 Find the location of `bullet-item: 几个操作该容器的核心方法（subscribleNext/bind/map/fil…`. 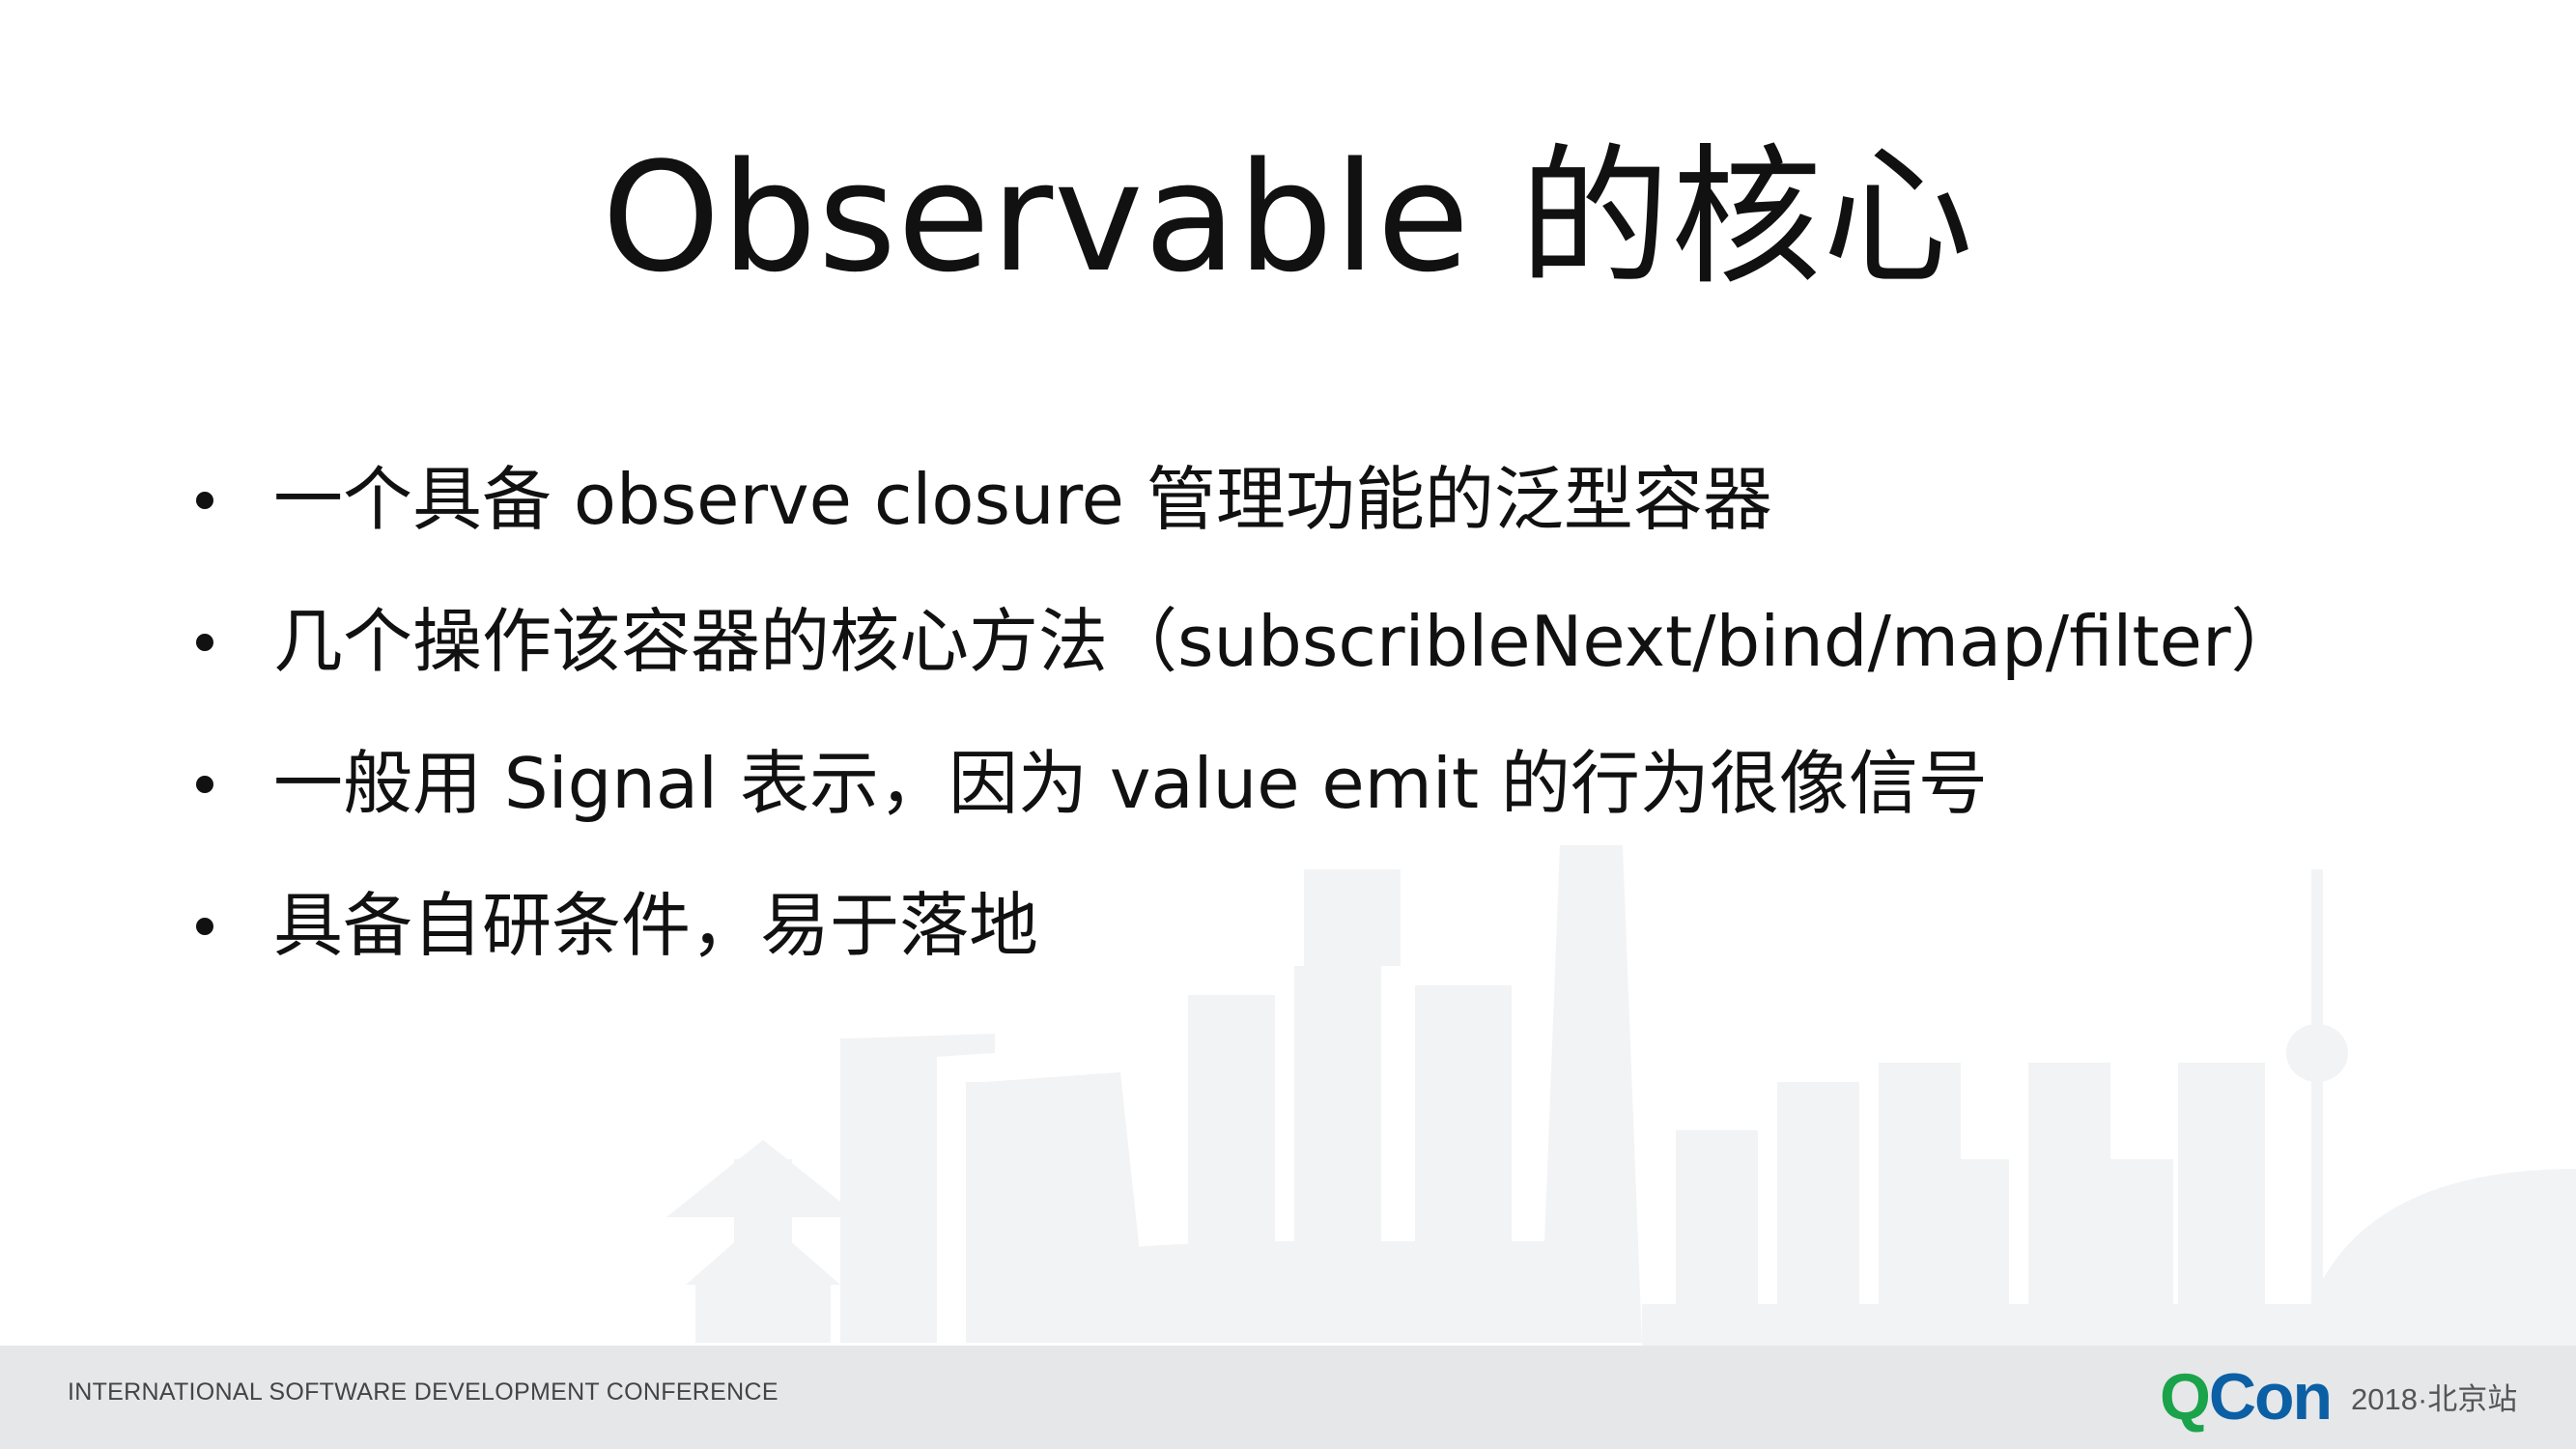

bullet-item: 几个操作该容器的核心方法（subscribleNext/bind/map/fil… is located at coordinates (1244, 659).